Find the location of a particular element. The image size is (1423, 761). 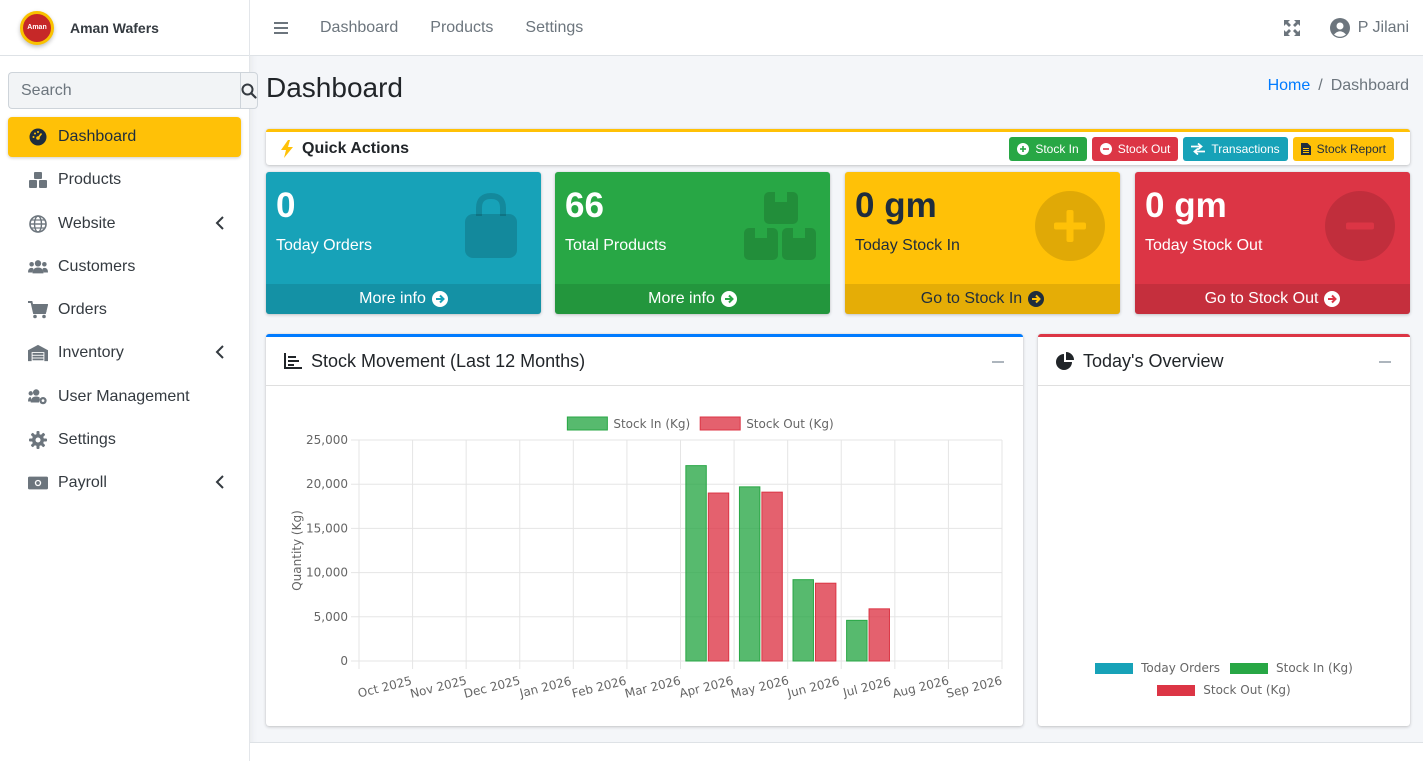

y-tick-label: 10,000 is located at coordinates (327, 573).